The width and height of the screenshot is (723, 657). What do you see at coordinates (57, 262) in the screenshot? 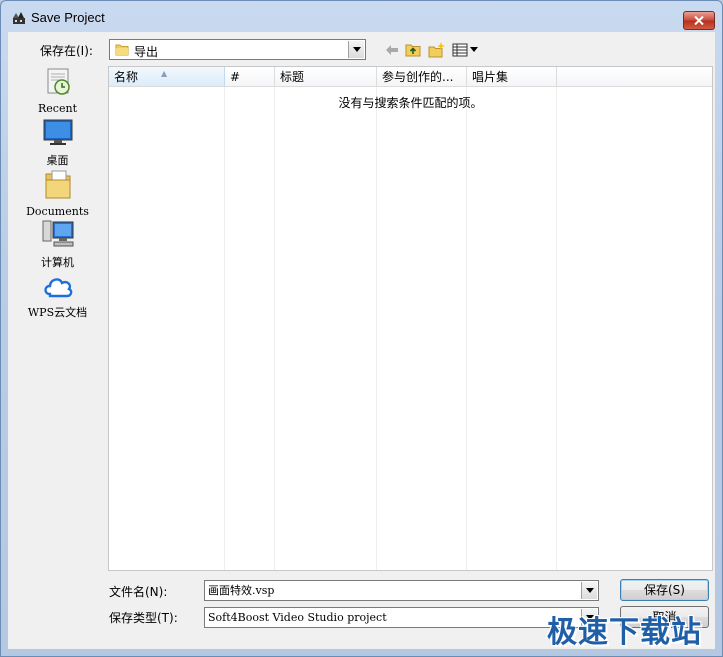
I see `place-label: 计算机` at bounding box center [57, 262].